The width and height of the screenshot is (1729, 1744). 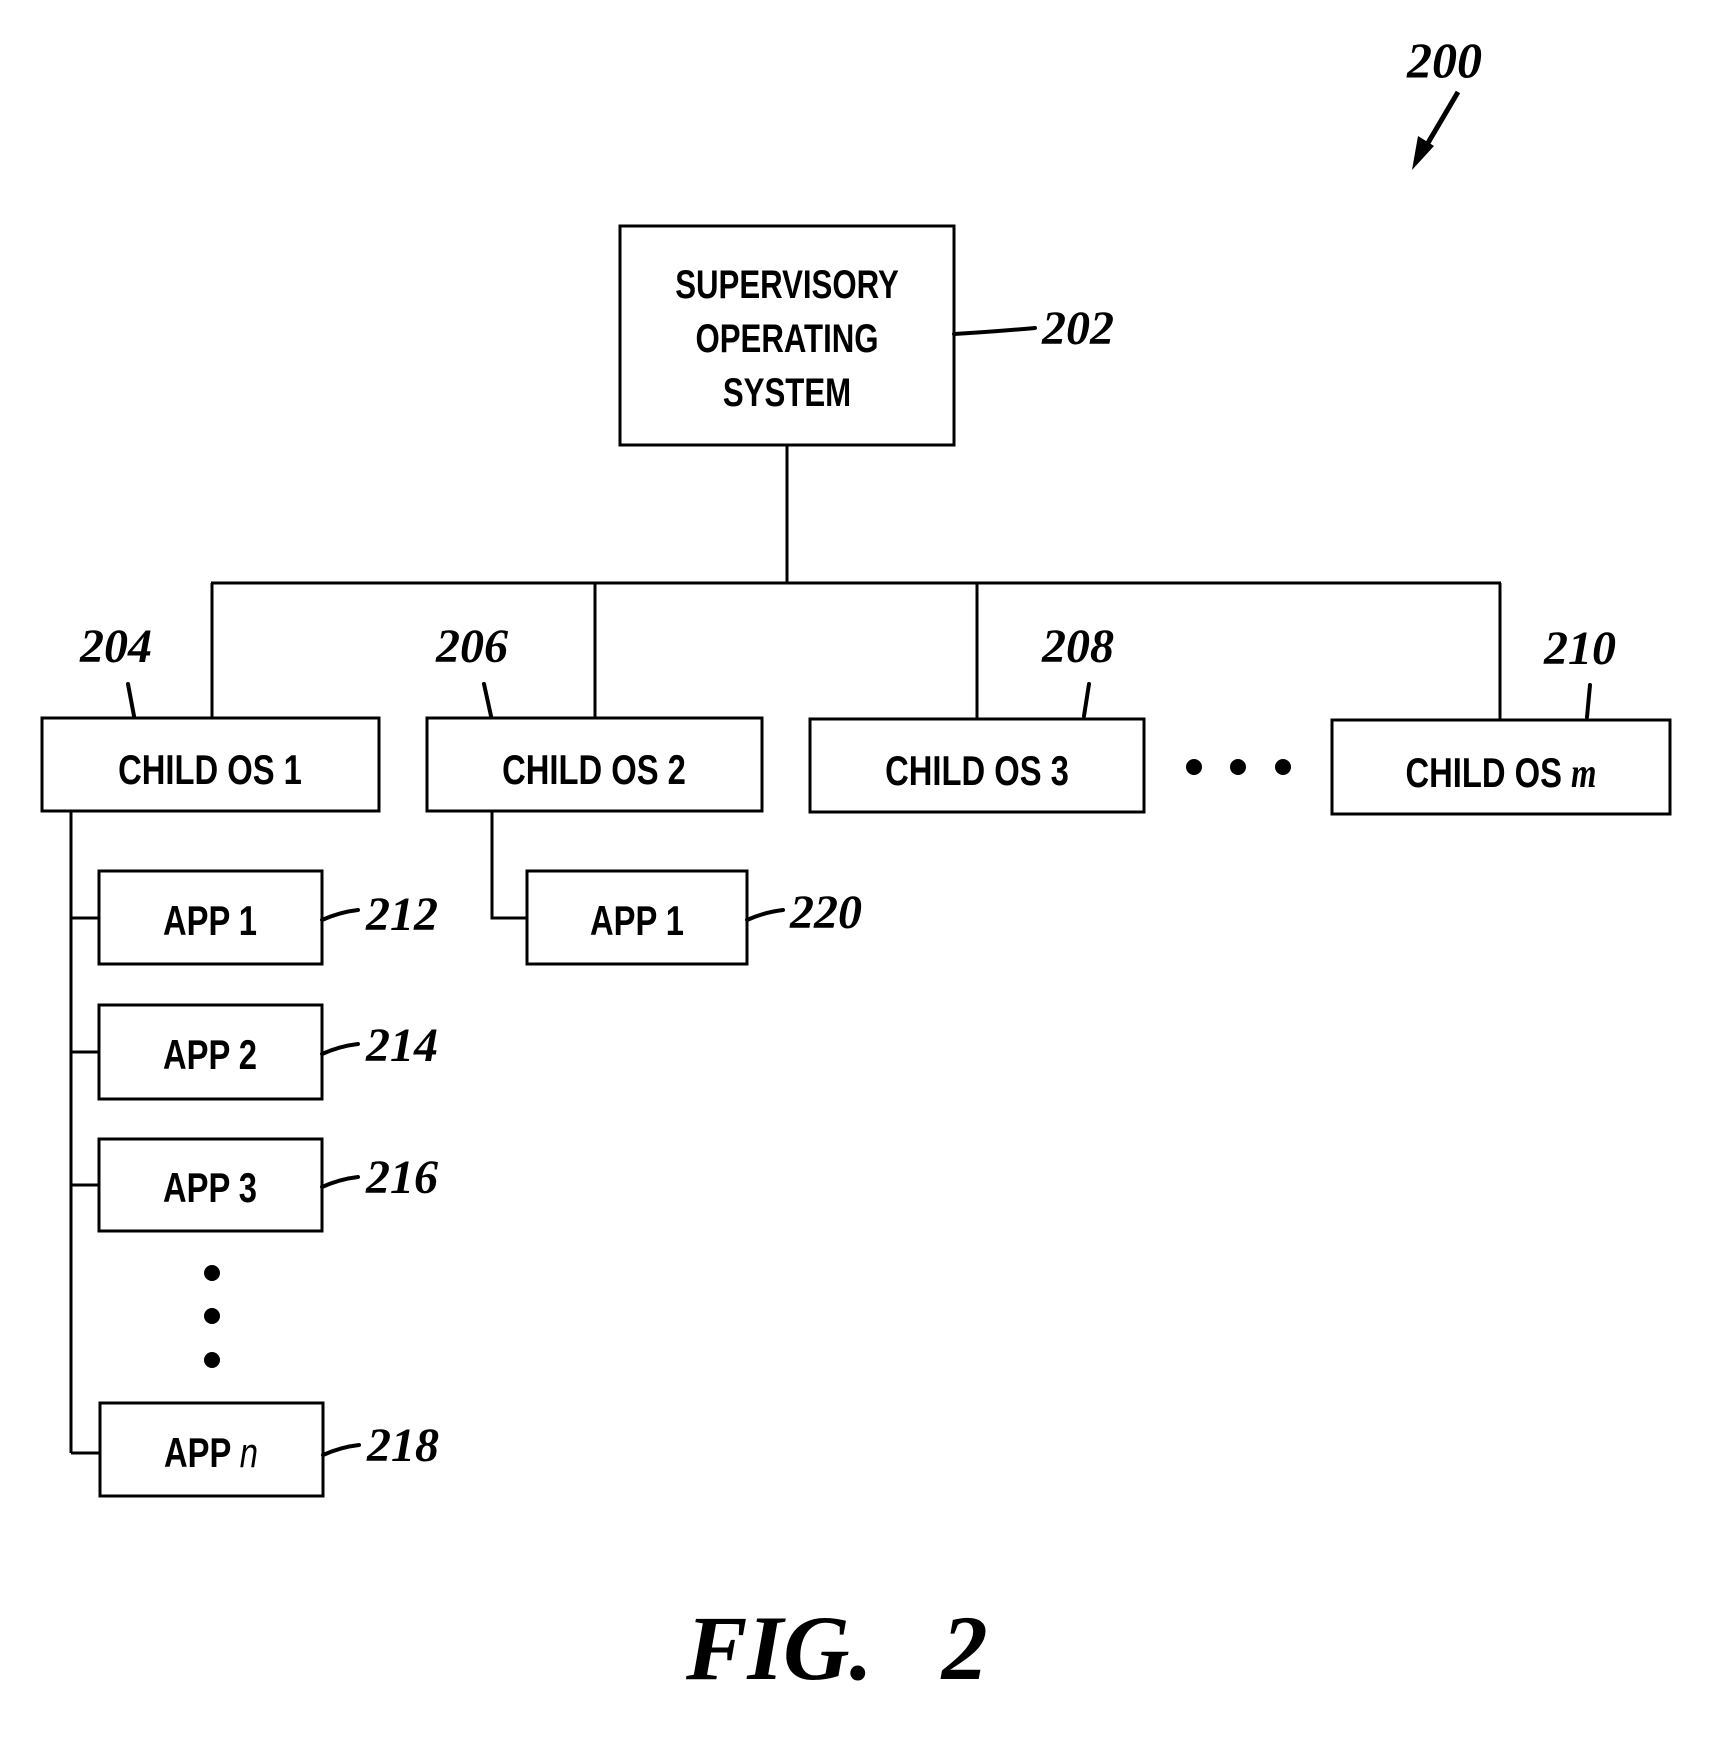 I want to click on child-os-1-label: CHILD OS 1, so click(x=210, y=769).